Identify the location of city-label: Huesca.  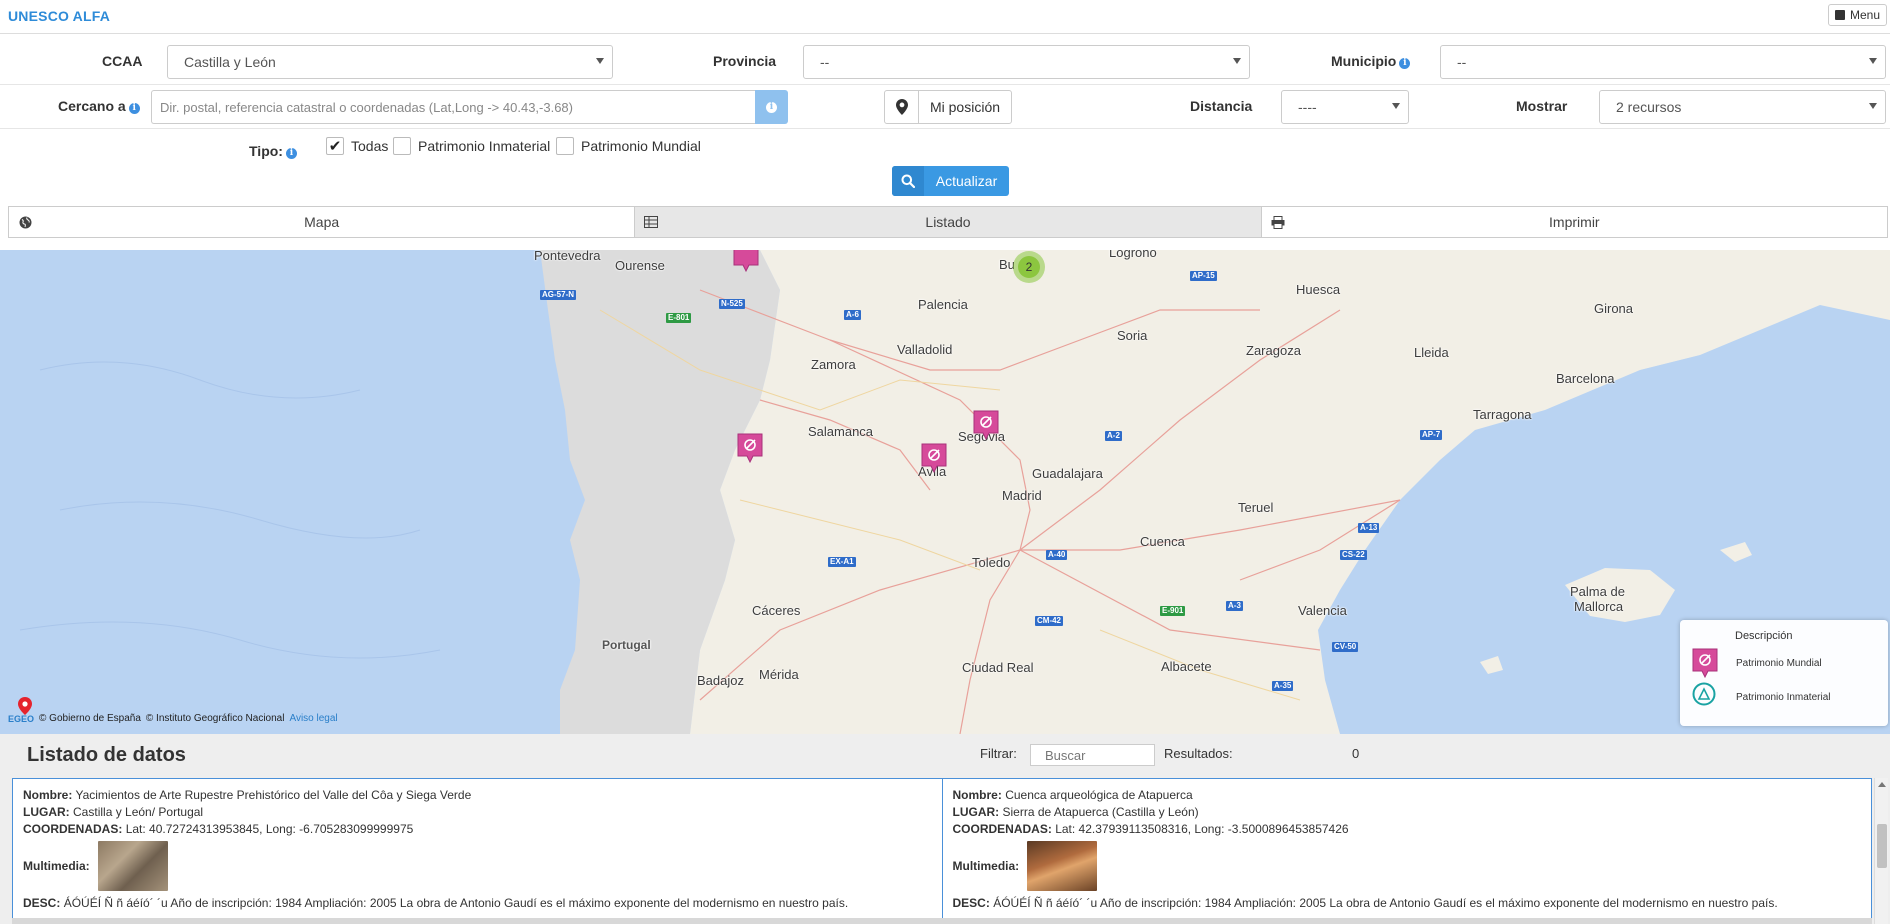
(1318, 289).